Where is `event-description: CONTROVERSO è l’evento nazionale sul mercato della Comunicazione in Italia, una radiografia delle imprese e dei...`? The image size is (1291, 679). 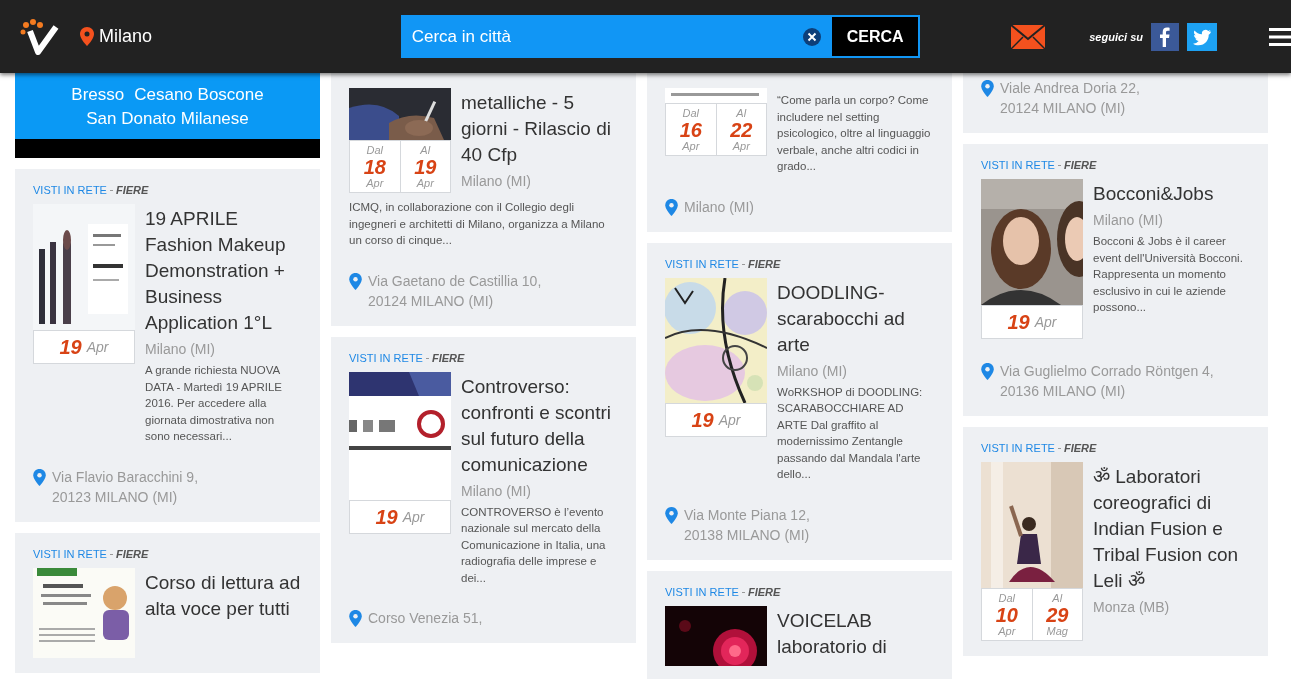 event-description: CONTROVERSO è l’evento nazionale sul mercato della Comunicazione in Italia, una radiografia delle imprese e dei... is located at coordinates (534, 545).